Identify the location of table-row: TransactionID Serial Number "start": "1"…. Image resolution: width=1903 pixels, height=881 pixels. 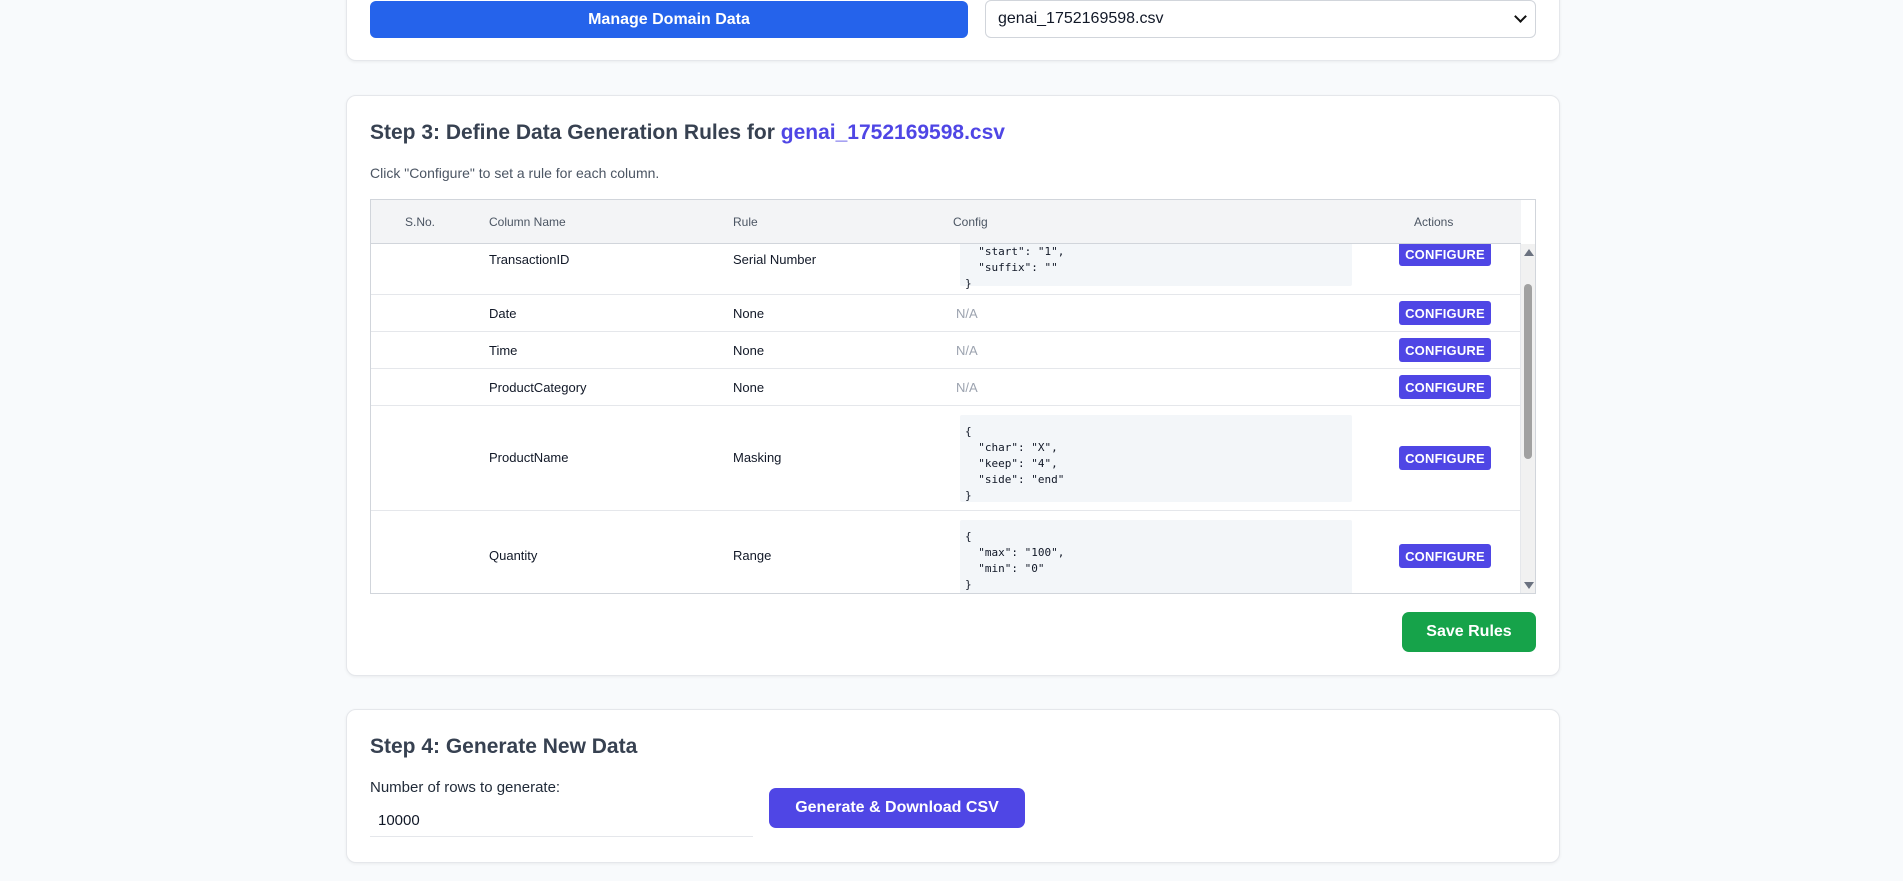
(946, 269).